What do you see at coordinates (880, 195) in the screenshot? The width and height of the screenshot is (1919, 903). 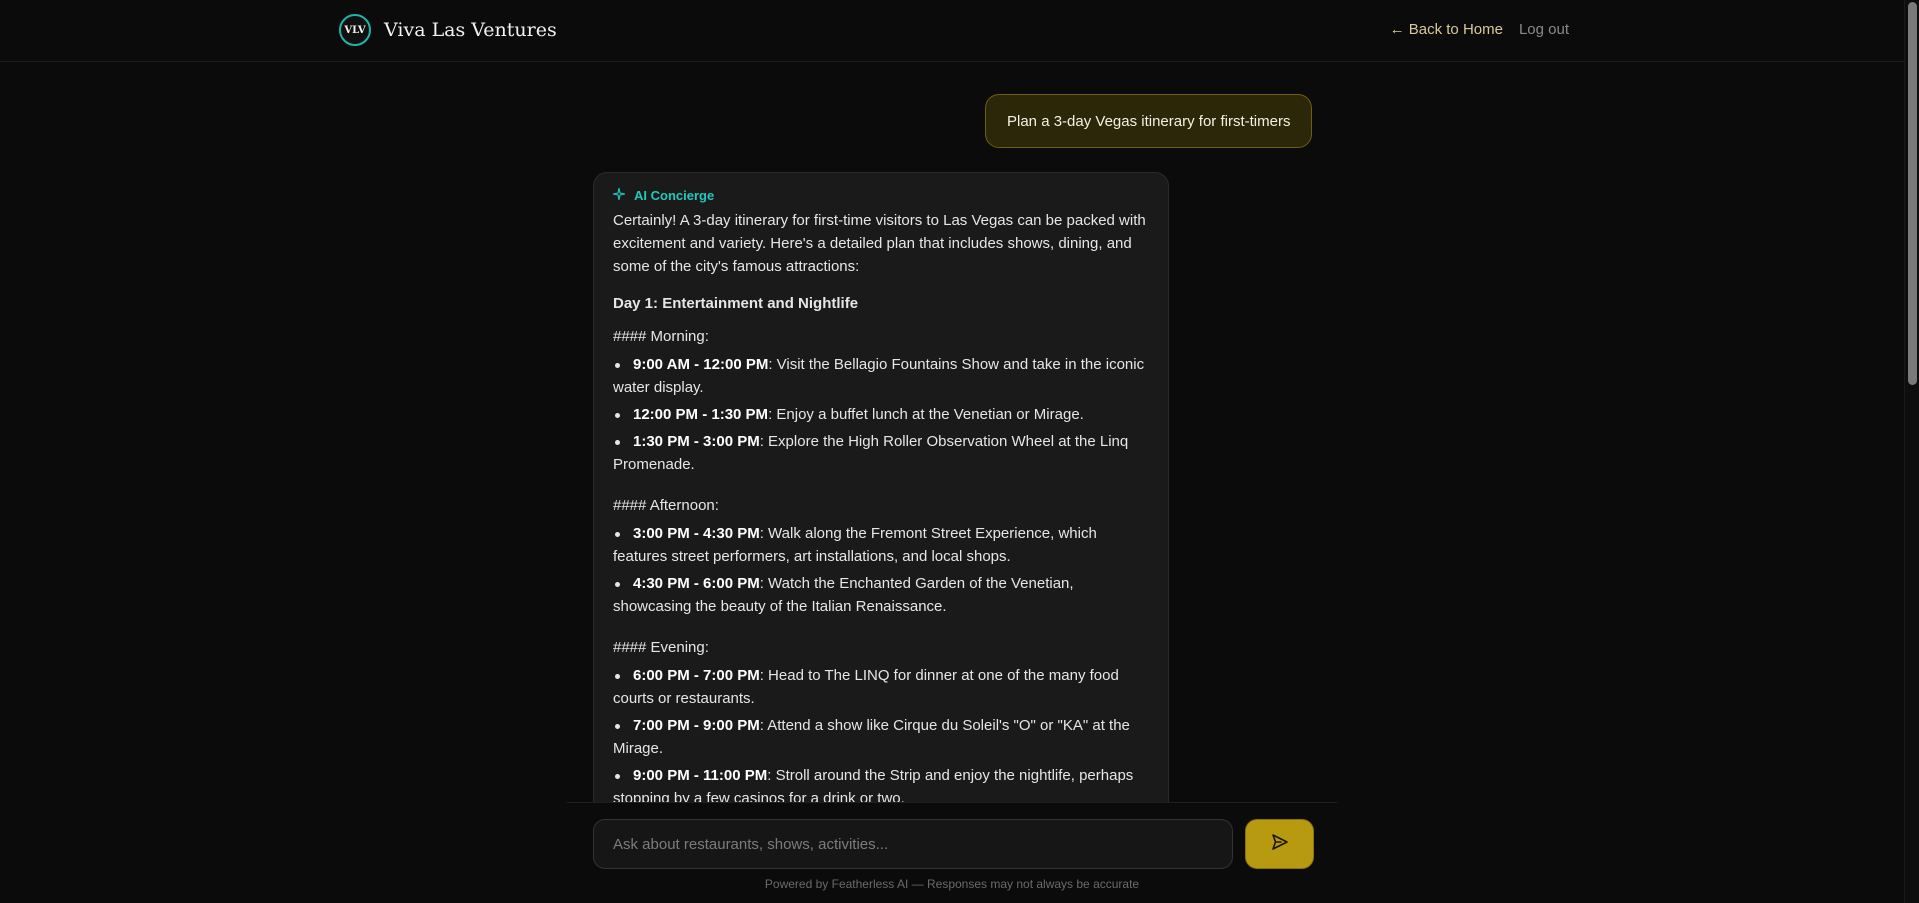 I see `ai-concierge-label: AI Concierge` at bounding box center [880, 195].